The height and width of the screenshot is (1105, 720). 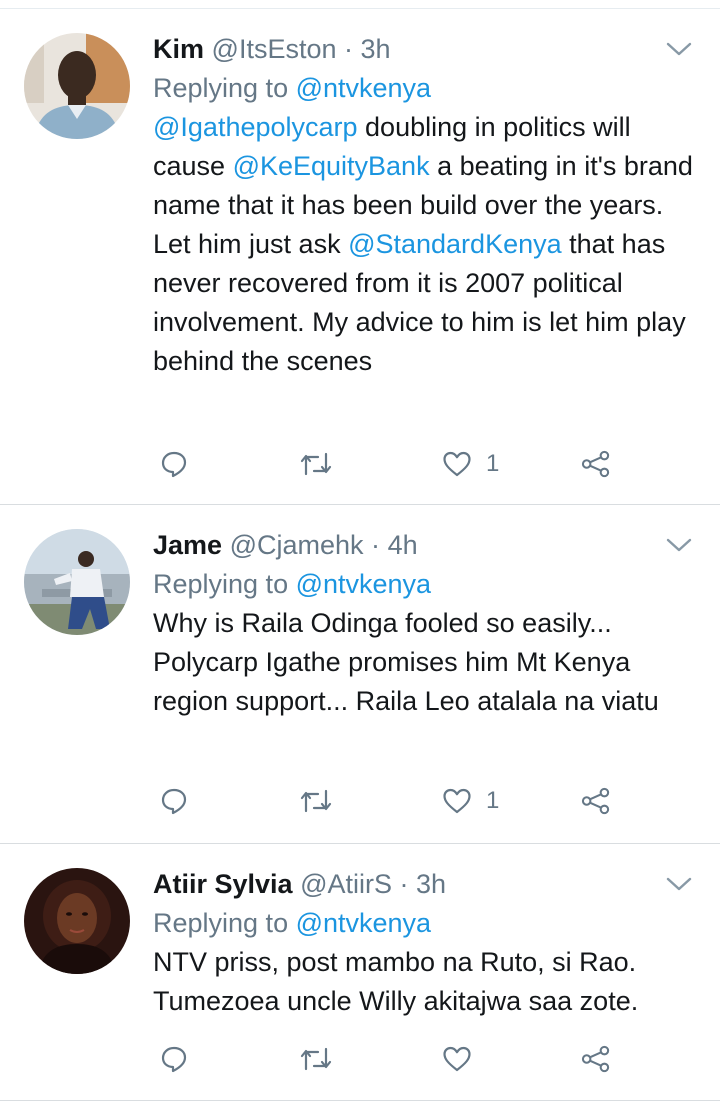 I want to click on tweet-header: Jame @Cjamehk · 4h, so click(x=424, y=545).